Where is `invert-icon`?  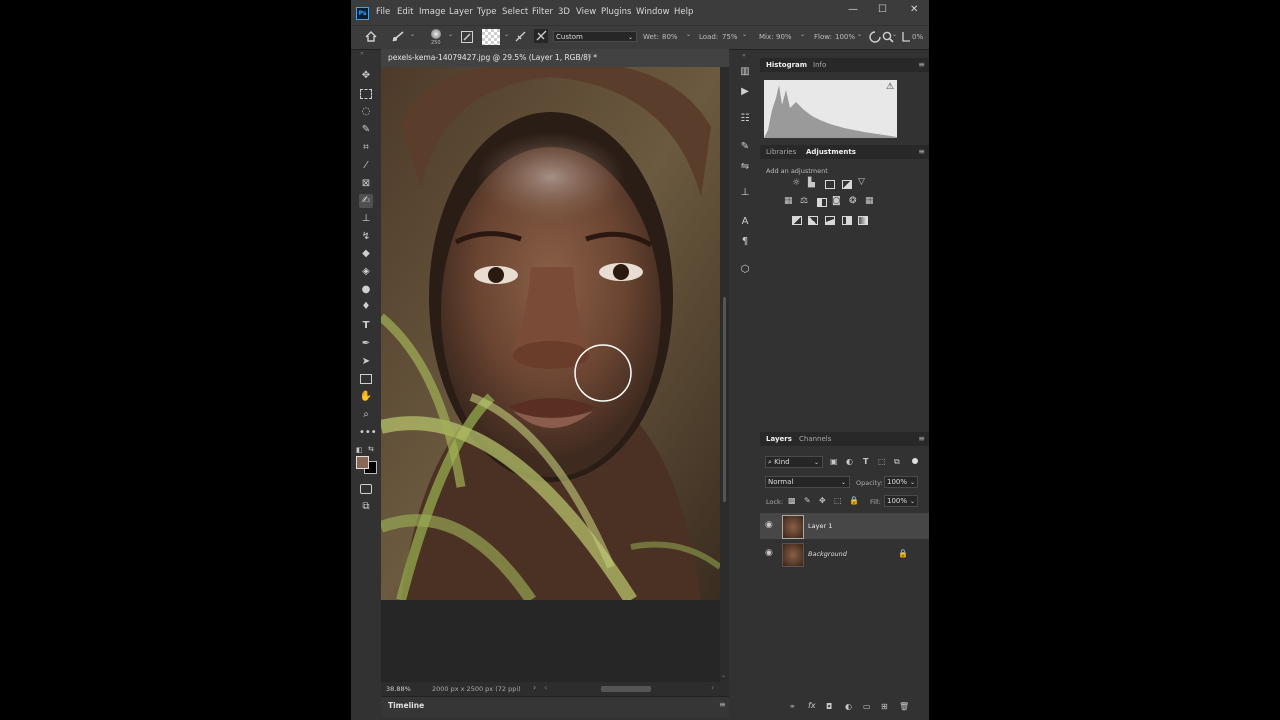 invert-icon is located at coordinates (797, 220).